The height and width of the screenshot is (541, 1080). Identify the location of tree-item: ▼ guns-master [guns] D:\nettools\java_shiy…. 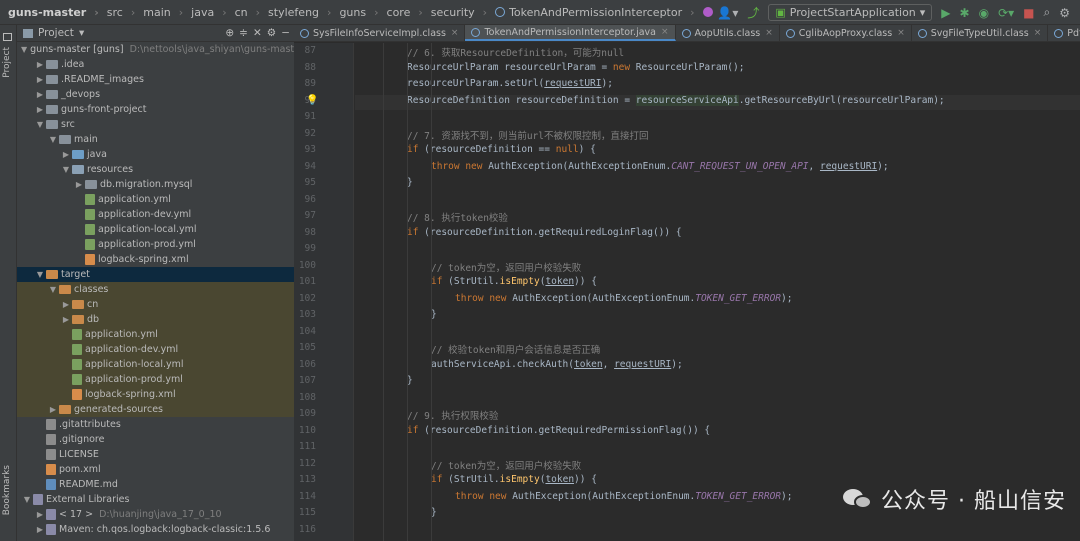
(155, 49).